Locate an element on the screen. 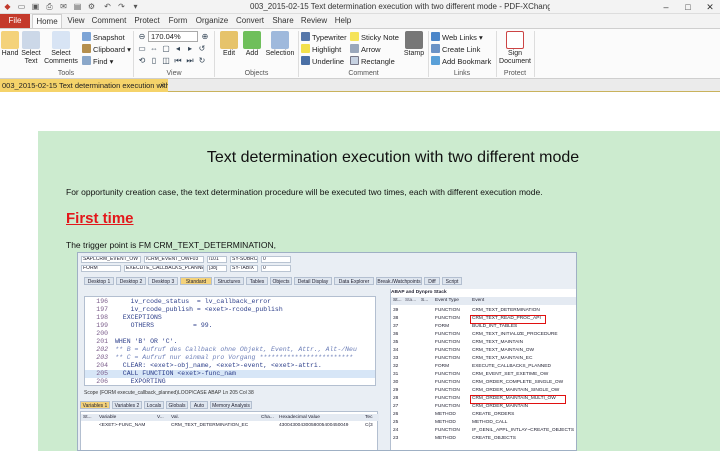 Image resolution: width=720 pixels, height=451 pixels. menu-organize: Organize is located at coordinates (212, 21).